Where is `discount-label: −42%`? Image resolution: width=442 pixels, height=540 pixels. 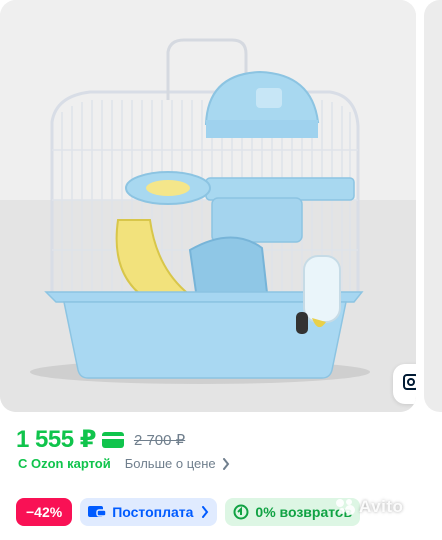 discount-label: −42% is located at coordinates (44, 512).